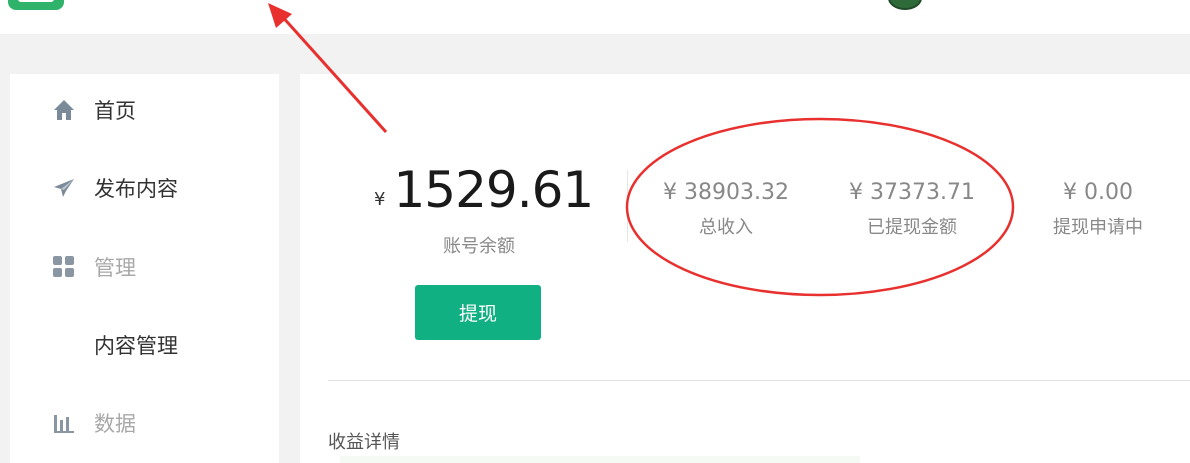  What do you see at coordinates (144, 110) in the screenshot?
I see `sidebar-item-home: 首页` at bounding box center [144, 110].